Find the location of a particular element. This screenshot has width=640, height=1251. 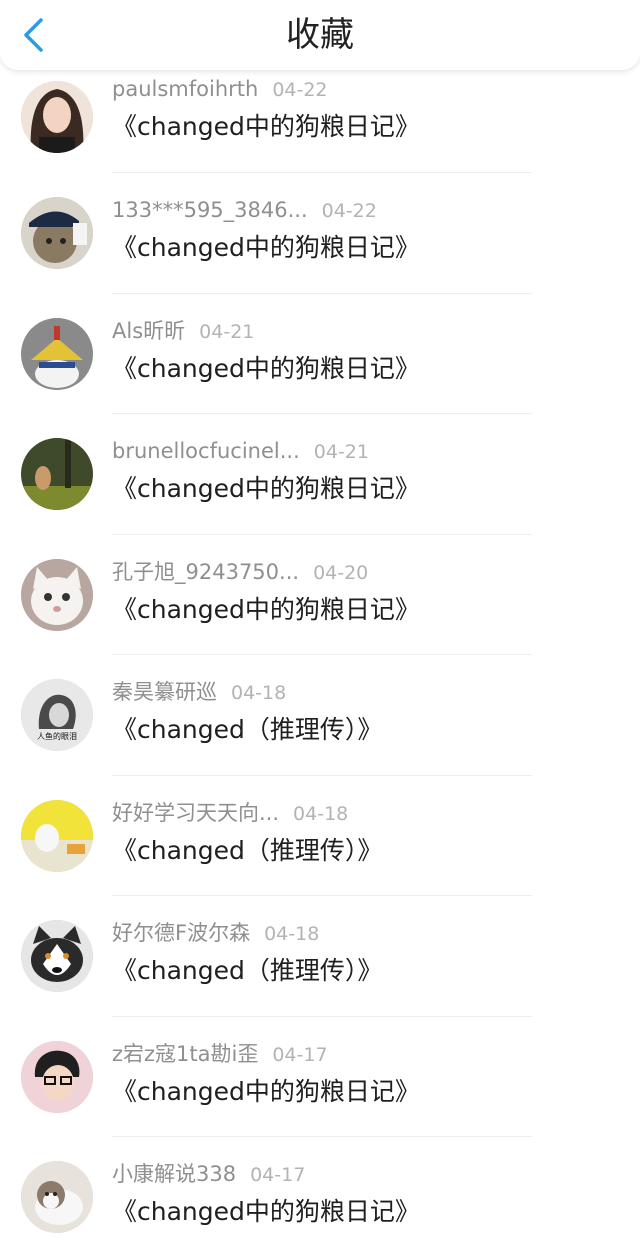

fbi-cat-avatar-image is located at coordinates (57, 233).